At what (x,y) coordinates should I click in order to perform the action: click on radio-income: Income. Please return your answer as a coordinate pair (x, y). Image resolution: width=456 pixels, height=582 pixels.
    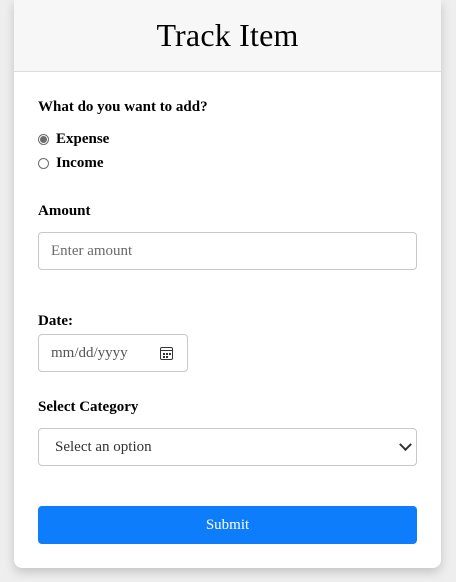
    Looking at the image, I should click on (71, 163).